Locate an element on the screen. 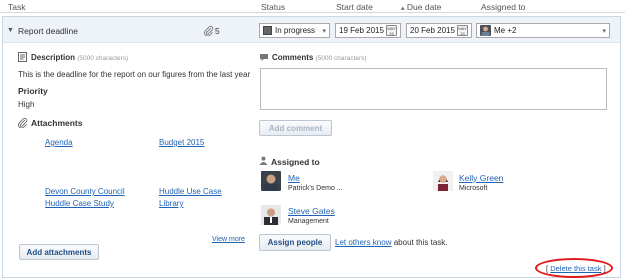 The image size is (625, 280). delete-task-control: [ Delete this task ] is located at coordinates (576, 268).